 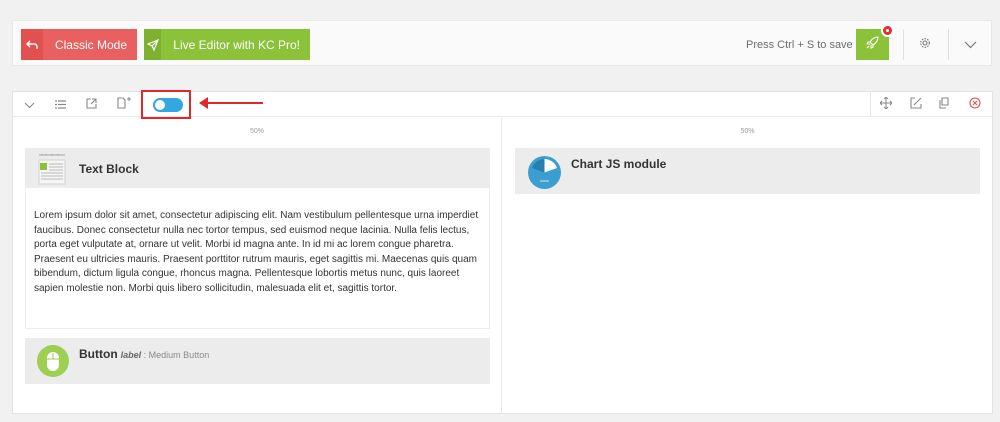 What do you see at coordinates (257, 168) in the screenshot?
I see `text-block-element: Text Block` at bounding box center [257, 168].